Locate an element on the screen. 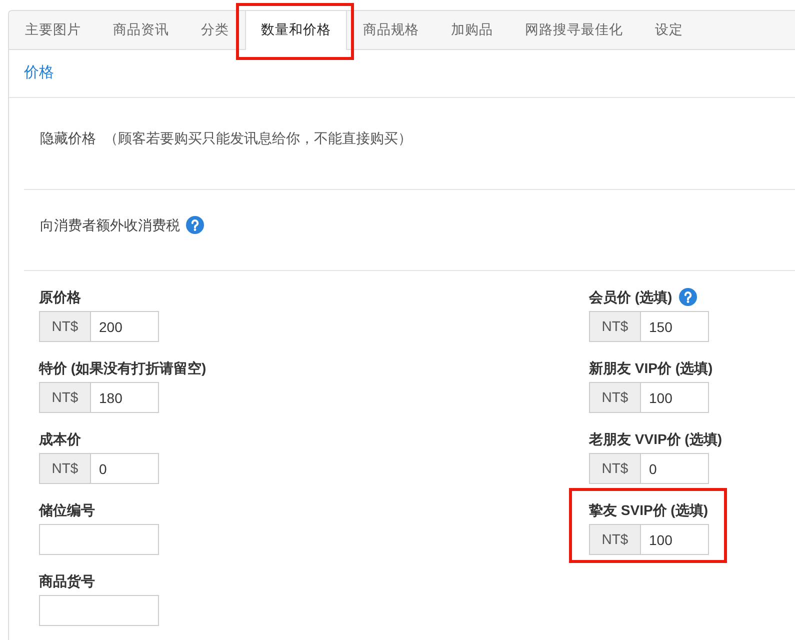  tab: 商品规格 is located at coordinates (391, 30).